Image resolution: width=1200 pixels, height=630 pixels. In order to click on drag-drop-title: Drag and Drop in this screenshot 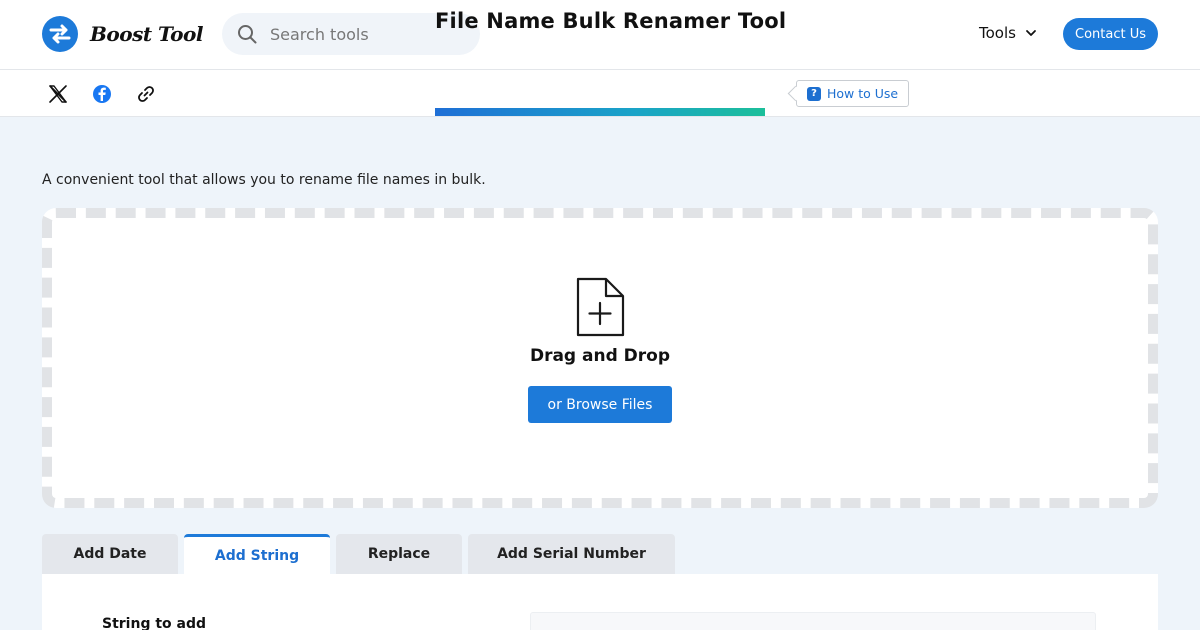, I will do `click(600, 356)`.